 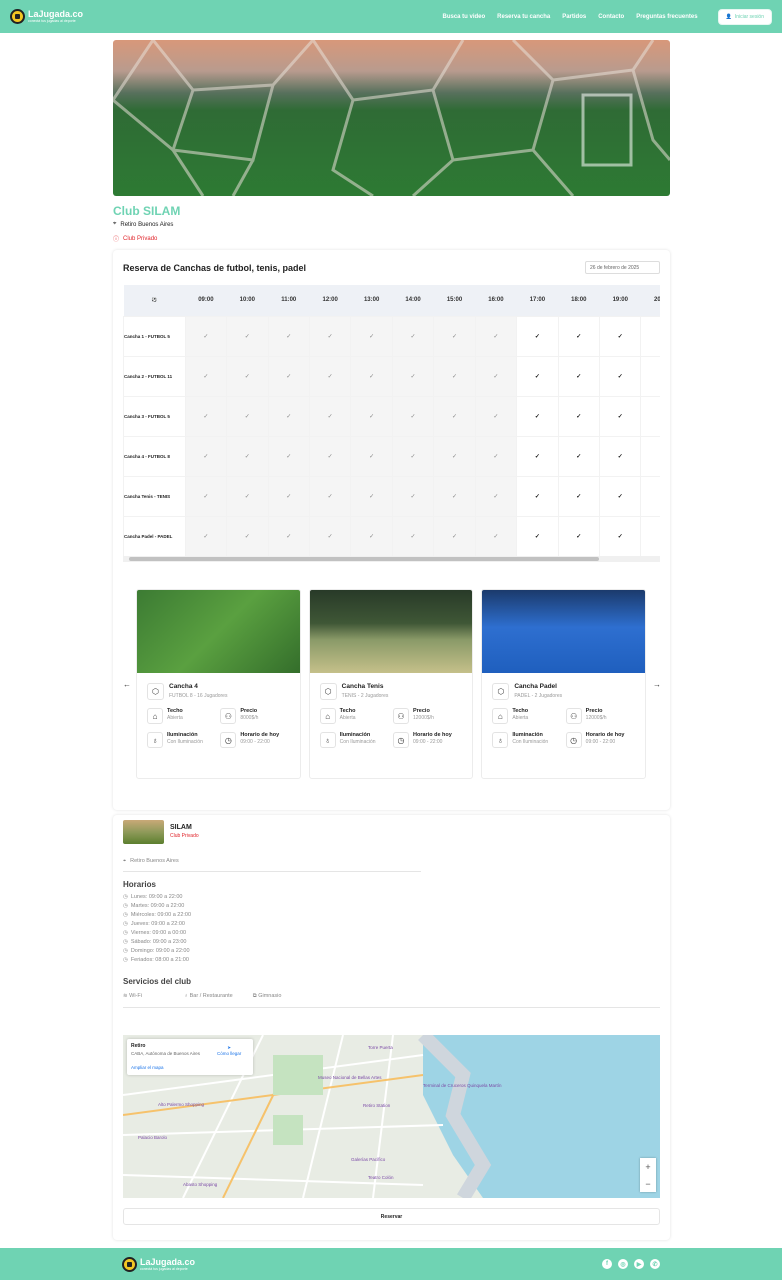 What do you see at coordinates (391, 1216) in the screenshot?
I see `reserve-button: Reservar` at bounding box center [391, 1216].